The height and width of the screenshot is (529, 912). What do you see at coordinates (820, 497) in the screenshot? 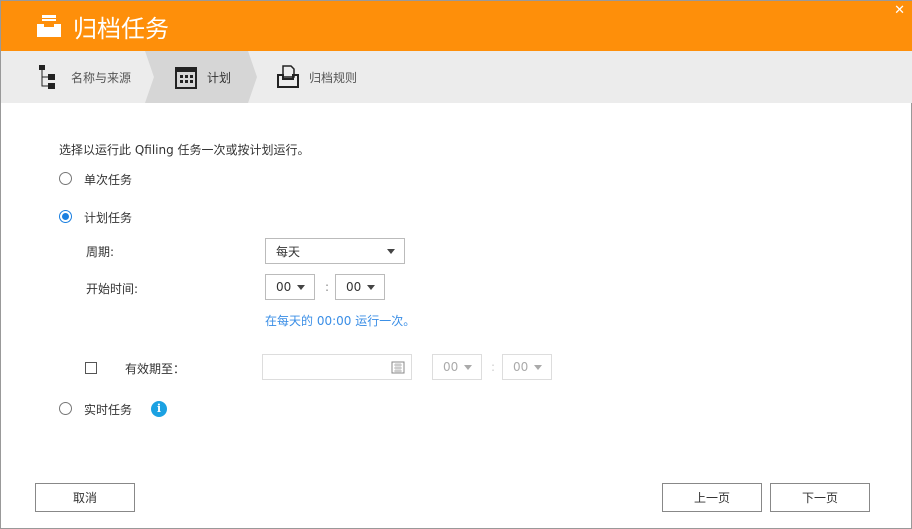
I see `next-button: 下一页` at bounding box center [820, 497].